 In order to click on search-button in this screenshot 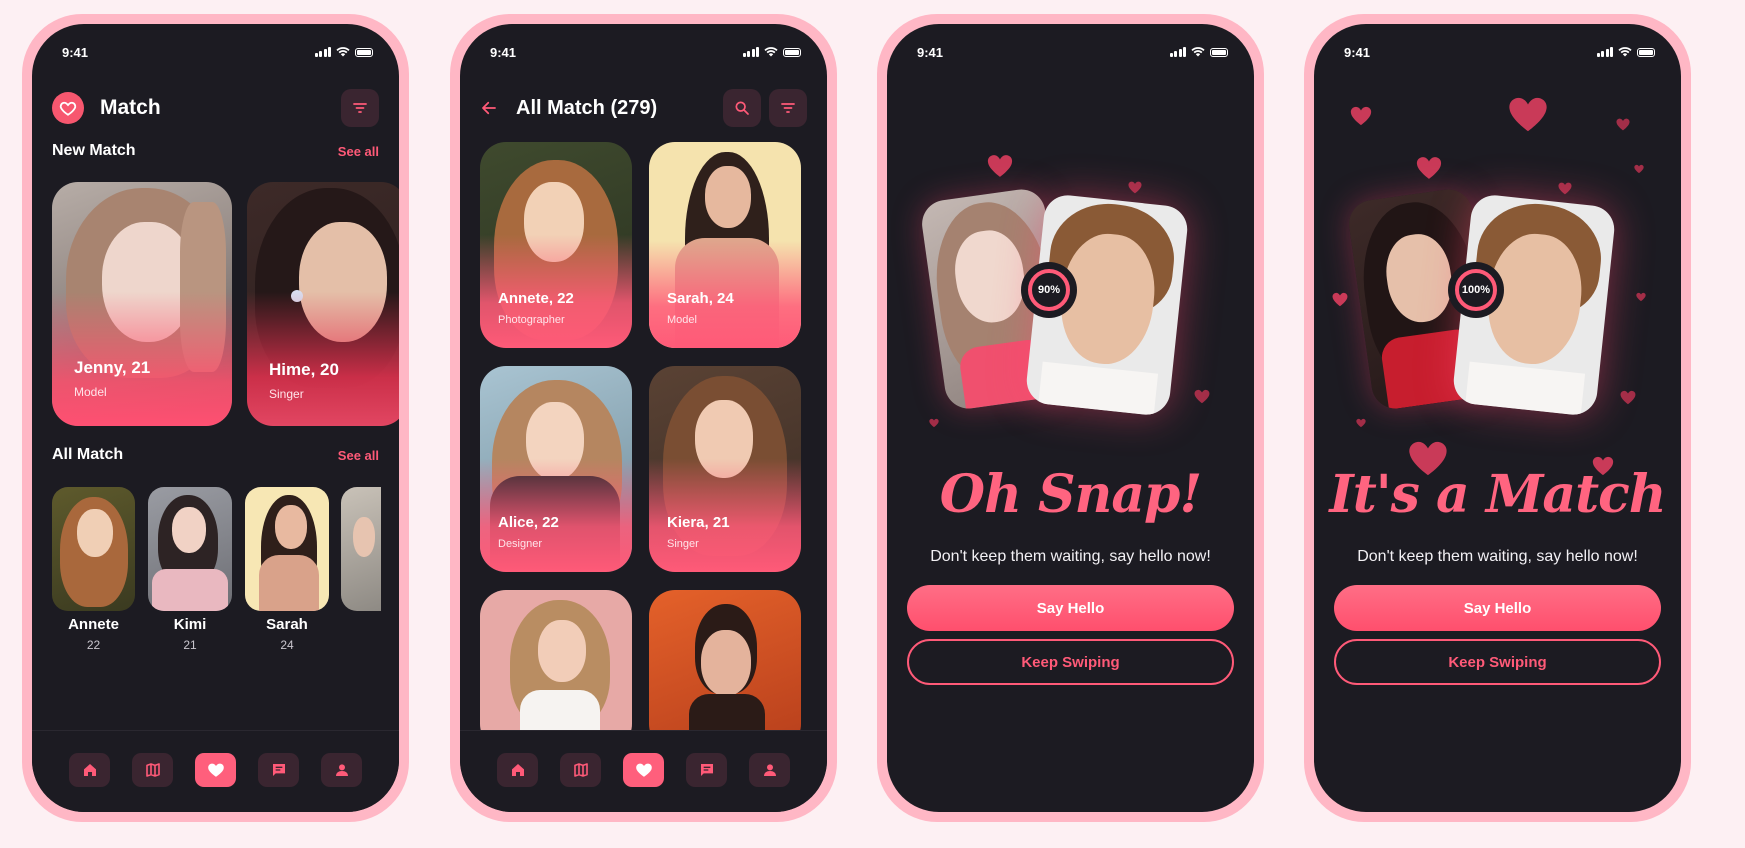, I will do `click(742, 108)`.